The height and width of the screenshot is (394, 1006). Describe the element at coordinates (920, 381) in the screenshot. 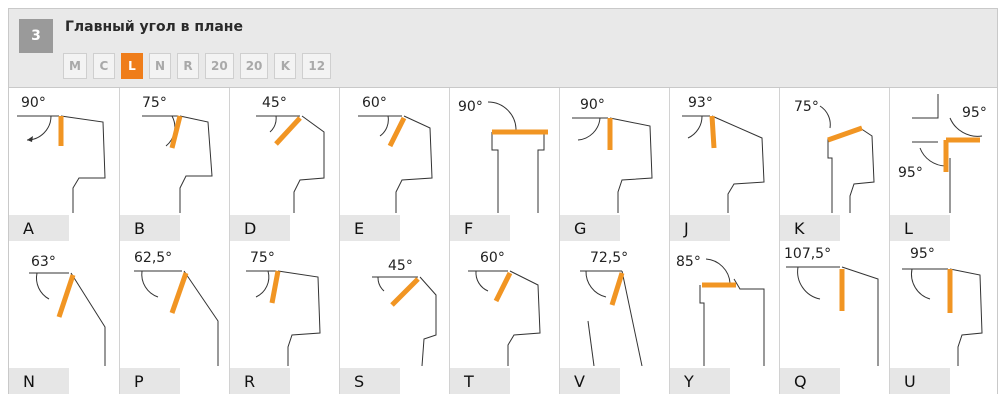

I see `code-label-u: U` at that location.